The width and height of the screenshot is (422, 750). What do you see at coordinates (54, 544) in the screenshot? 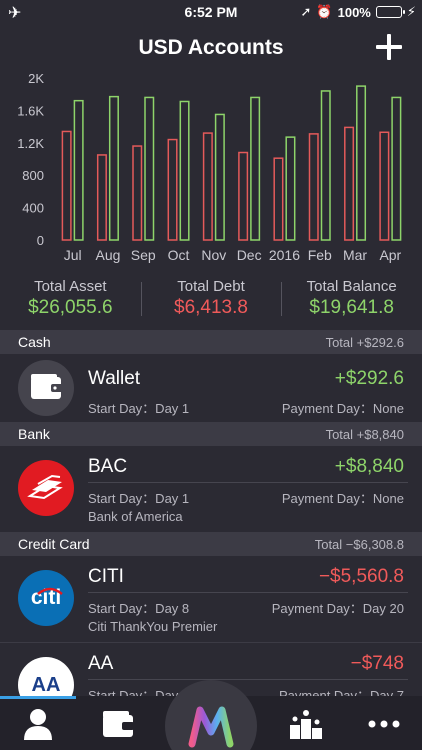
I see `section-title: Credit Card` at bounding box center [54, 544].